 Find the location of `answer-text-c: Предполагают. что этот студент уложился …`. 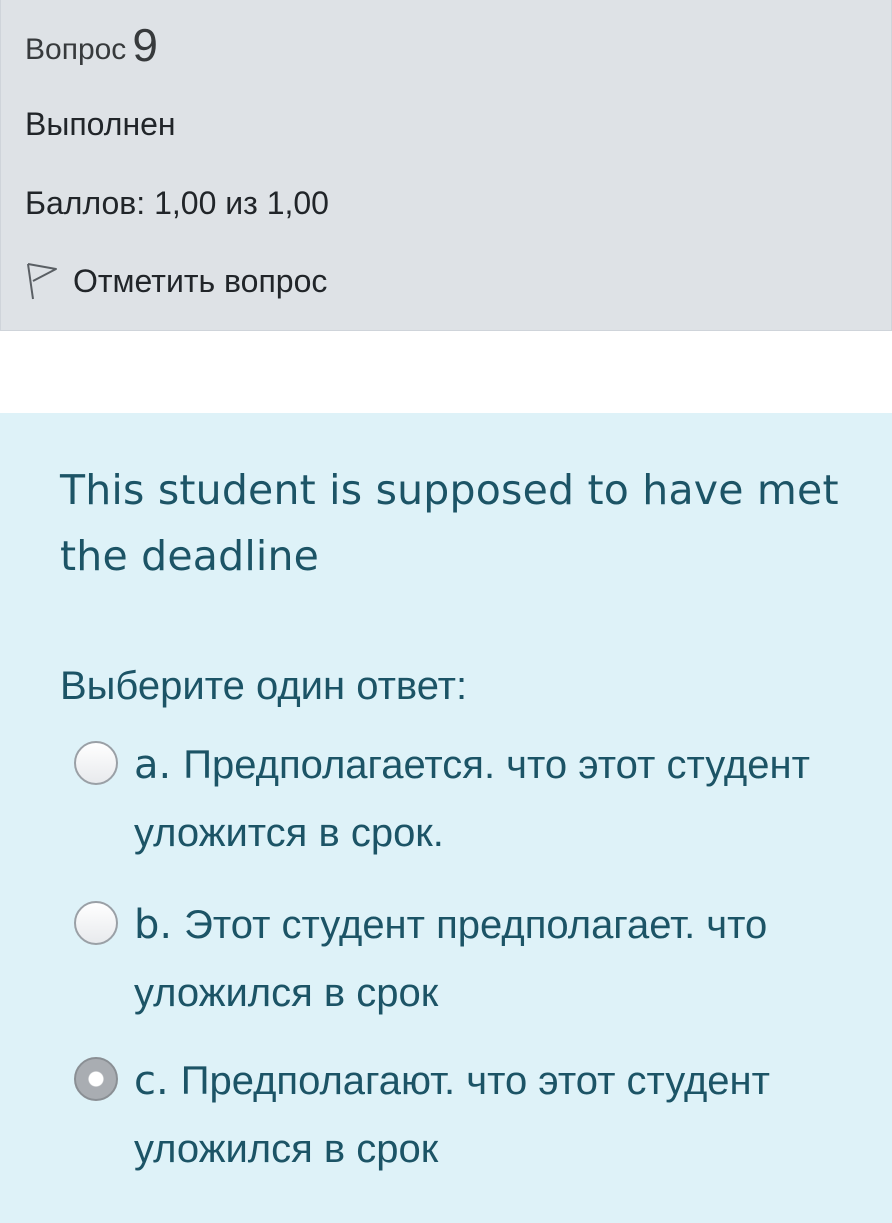

answer-text-c: Предполагают. что этот студент уложился … is located at coordinates (452, 1115).